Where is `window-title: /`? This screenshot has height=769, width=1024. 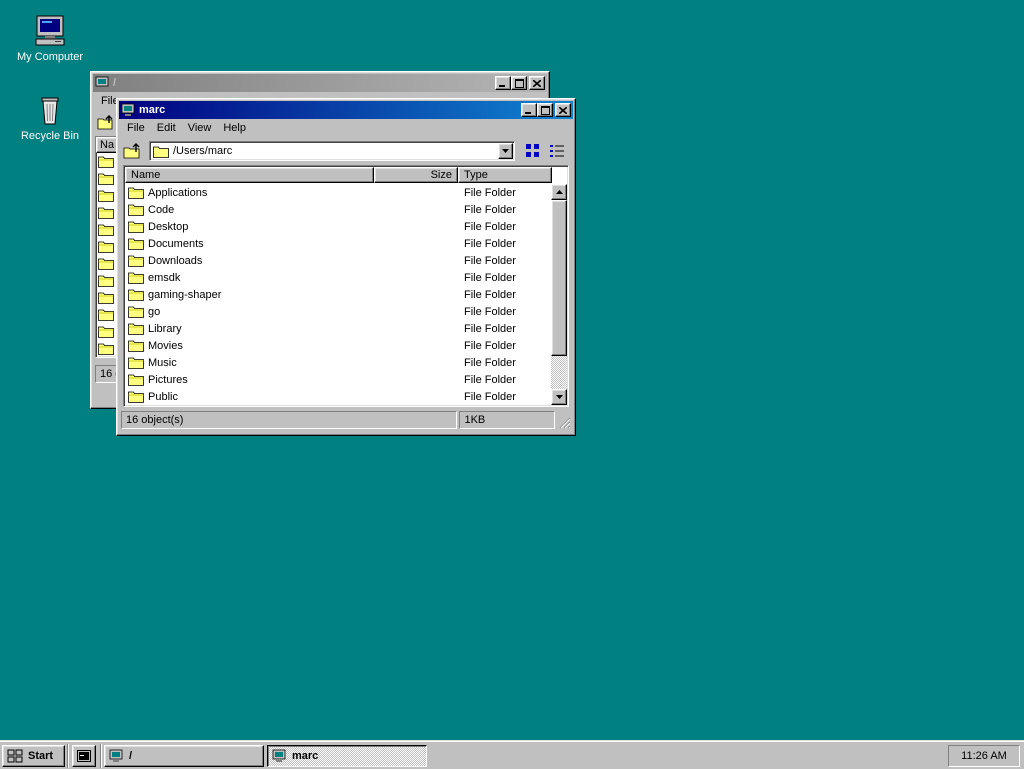 window-title: / is located at coordinates (115, 83).